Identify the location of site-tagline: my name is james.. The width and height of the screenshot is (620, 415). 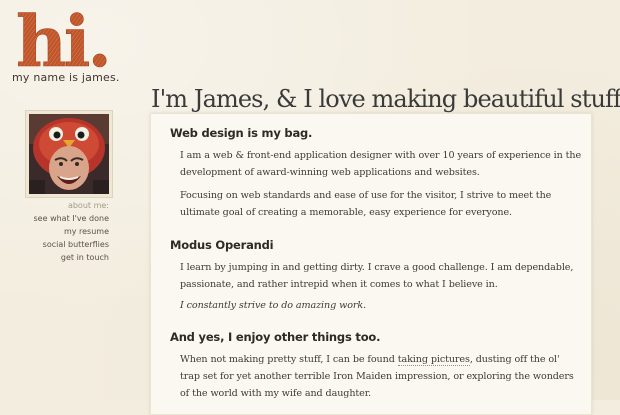
(66, 77).